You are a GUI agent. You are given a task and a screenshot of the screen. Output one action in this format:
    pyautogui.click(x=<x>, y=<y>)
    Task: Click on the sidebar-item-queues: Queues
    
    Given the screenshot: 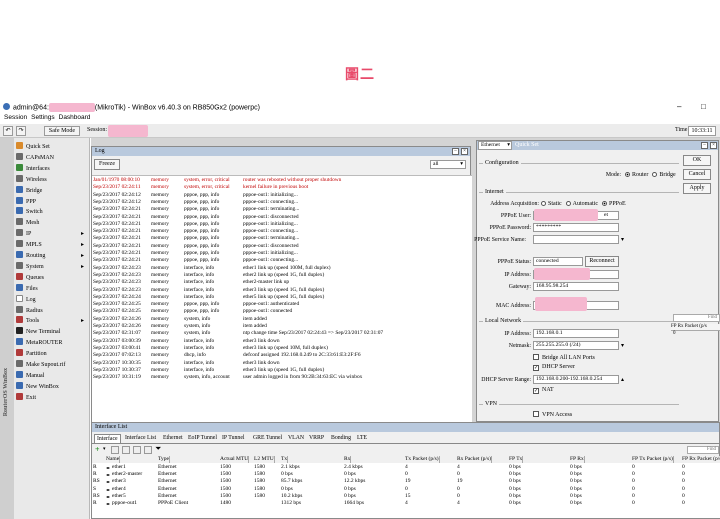 What is the action you would take?
    pyautogui.click(x=52, y=277)
    